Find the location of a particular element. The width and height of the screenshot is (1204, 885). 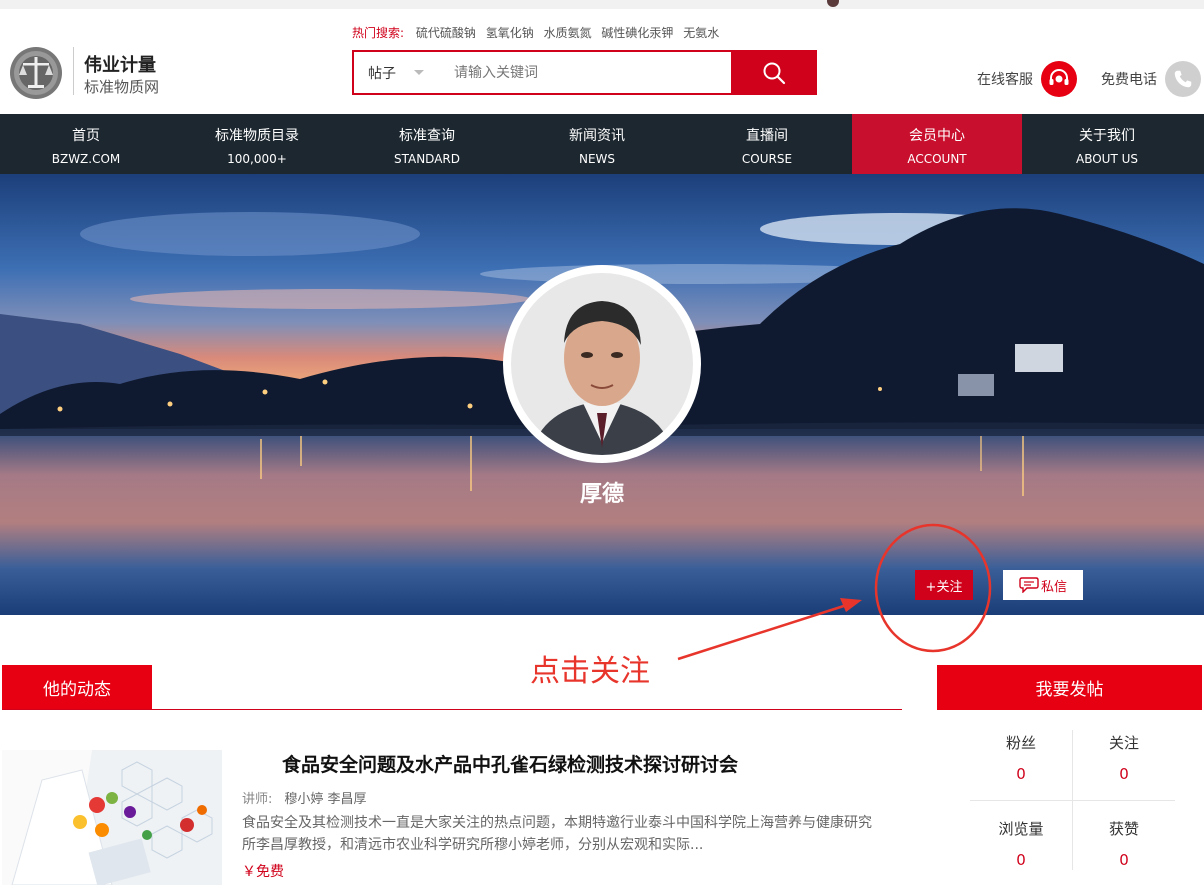

stat-label: 获赞 is located at coordinates (1123, 829).